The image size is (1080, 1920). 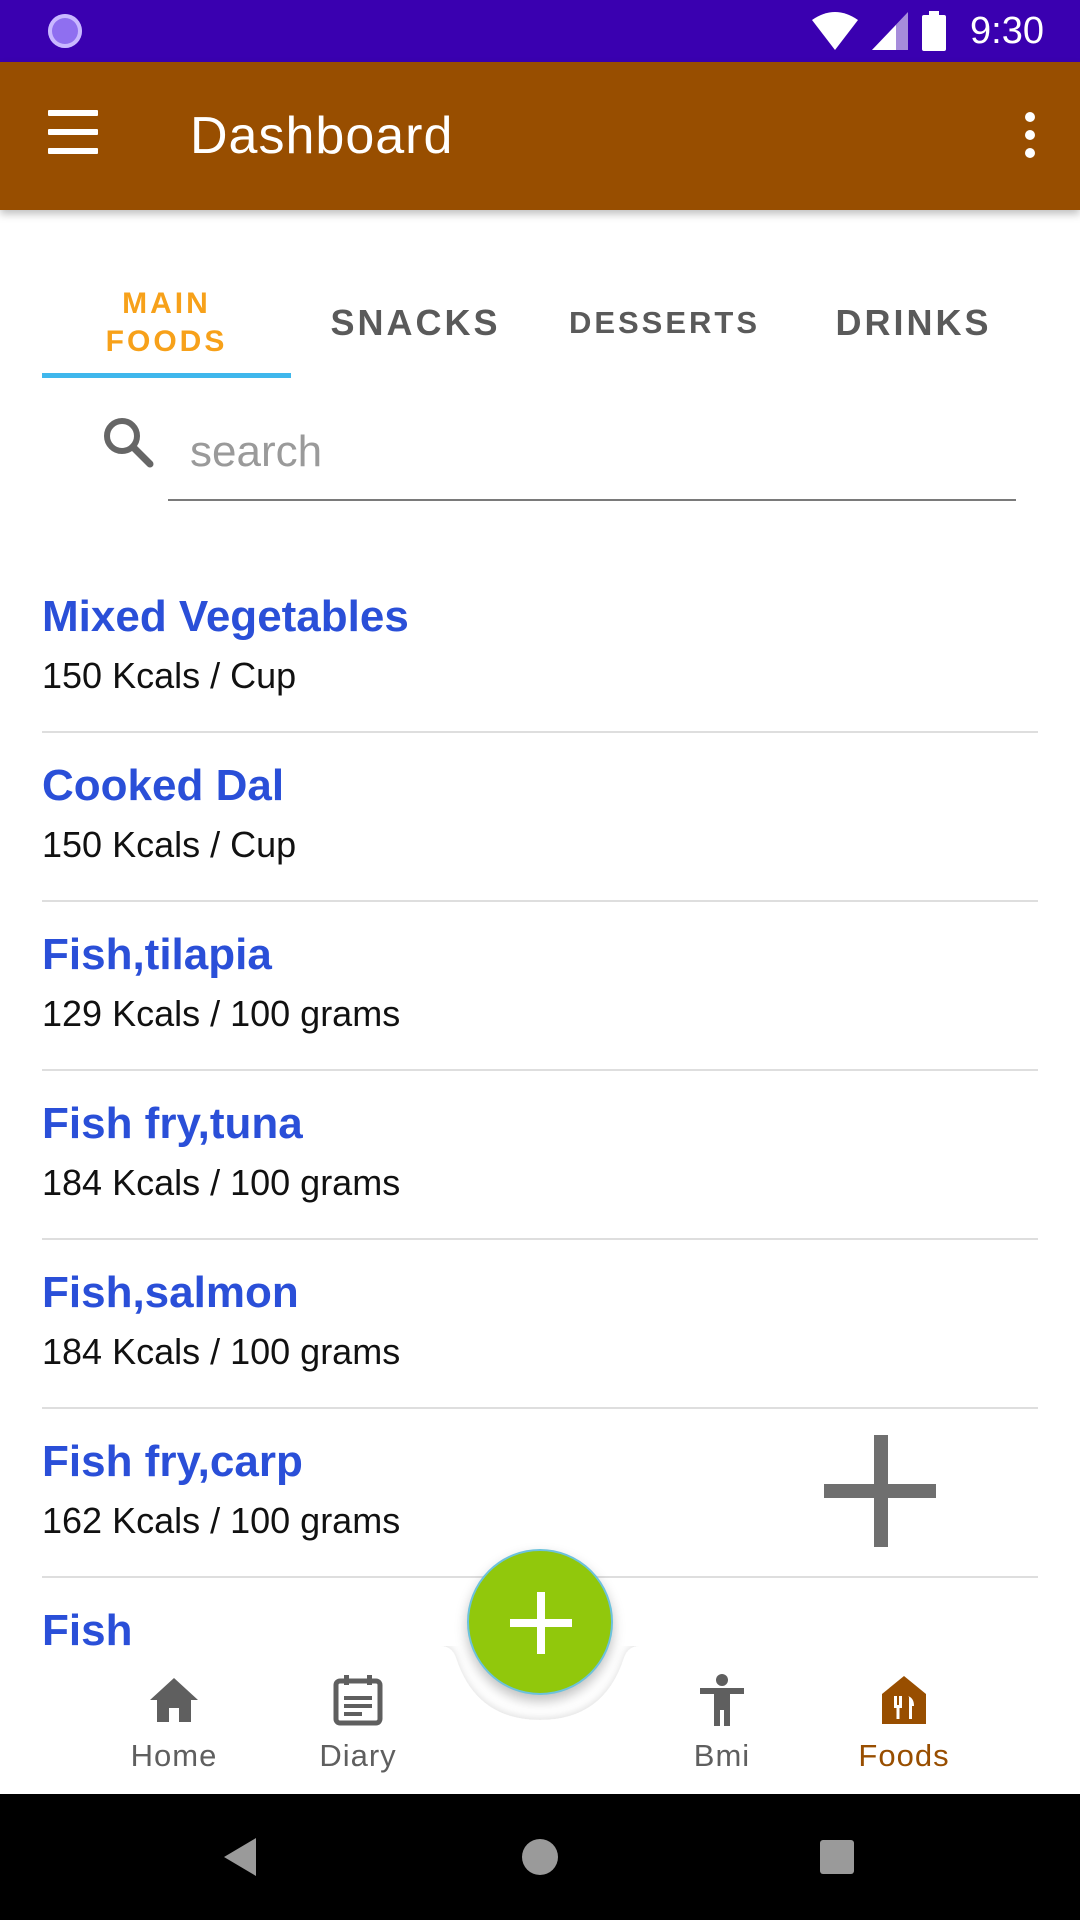 I want to click on tab-label: MAIN FOODS, so click(x=166, y=322).